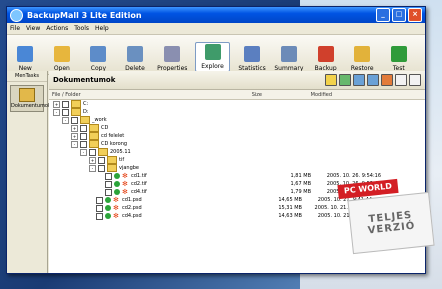 The height and width of the screenshot is (289, 442). What do you see at coordinates (61, 54) in the screenshot?
I see `open-icon` at bounding box center [61, 54].